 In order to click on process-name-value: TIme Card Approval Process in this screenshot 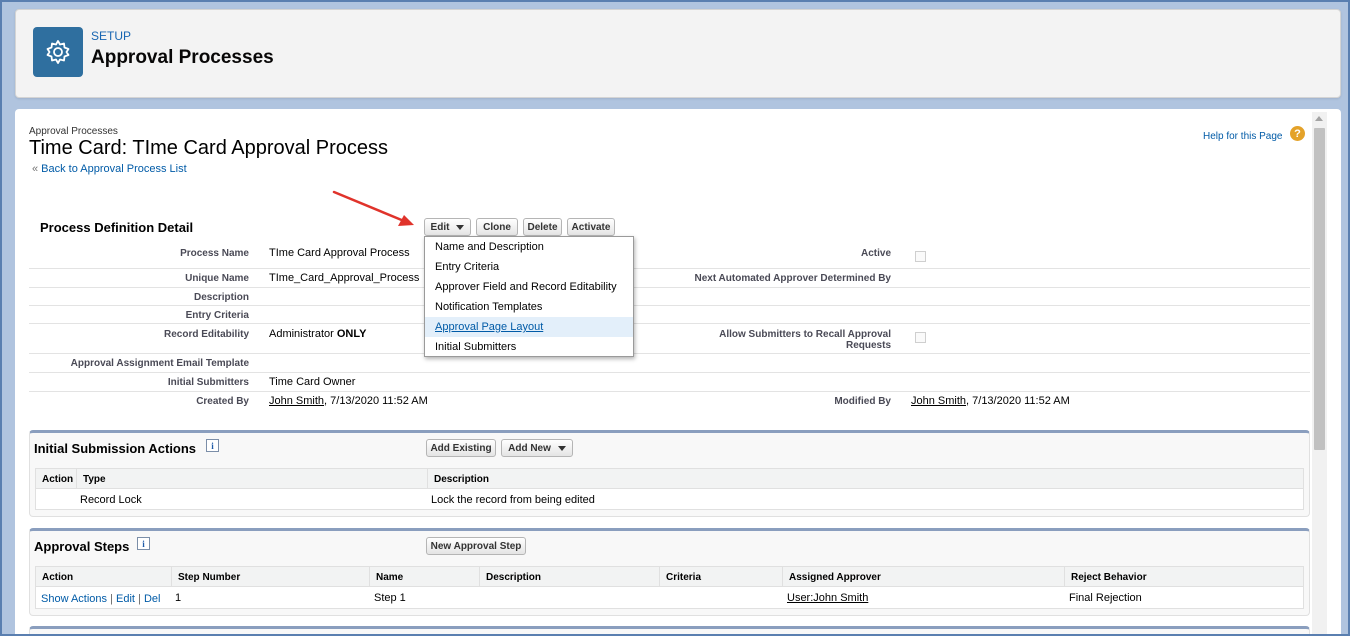, I will do `click(339, 253)`.